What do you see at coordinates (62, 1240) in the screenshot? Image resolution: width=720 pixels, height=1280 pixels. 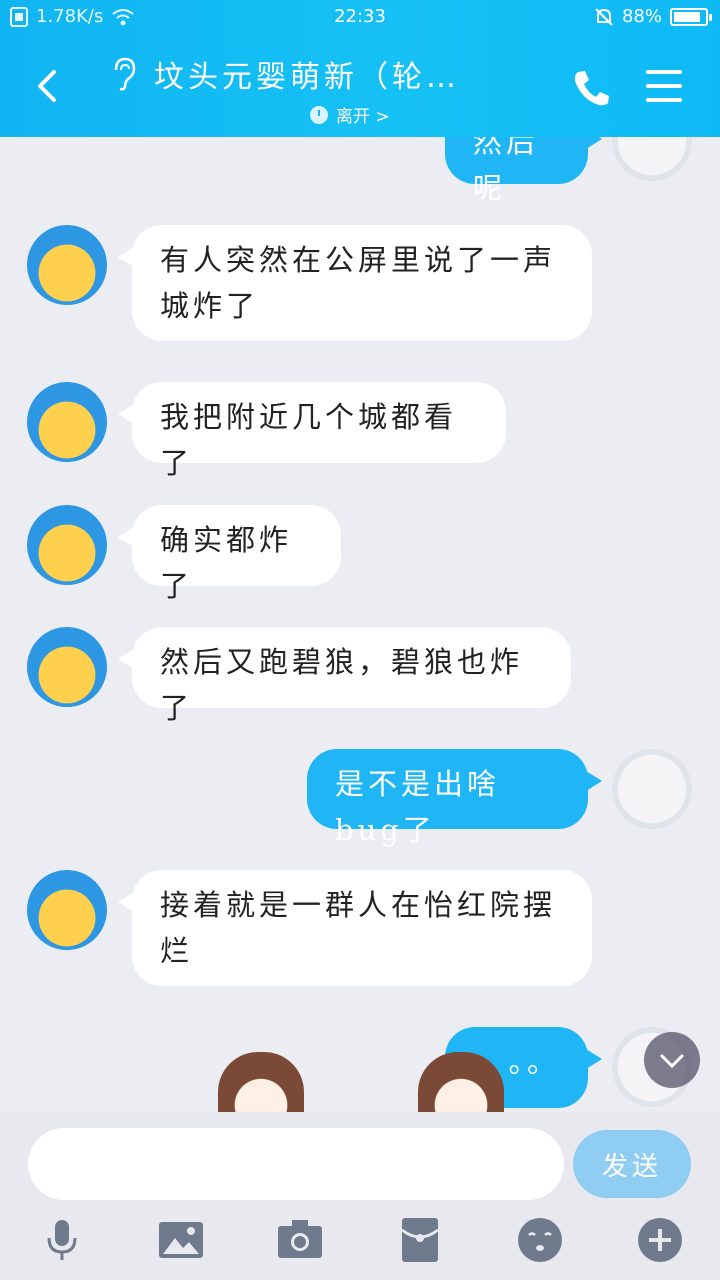 I see `microphone-icon` at bounding box center [62, 1240].